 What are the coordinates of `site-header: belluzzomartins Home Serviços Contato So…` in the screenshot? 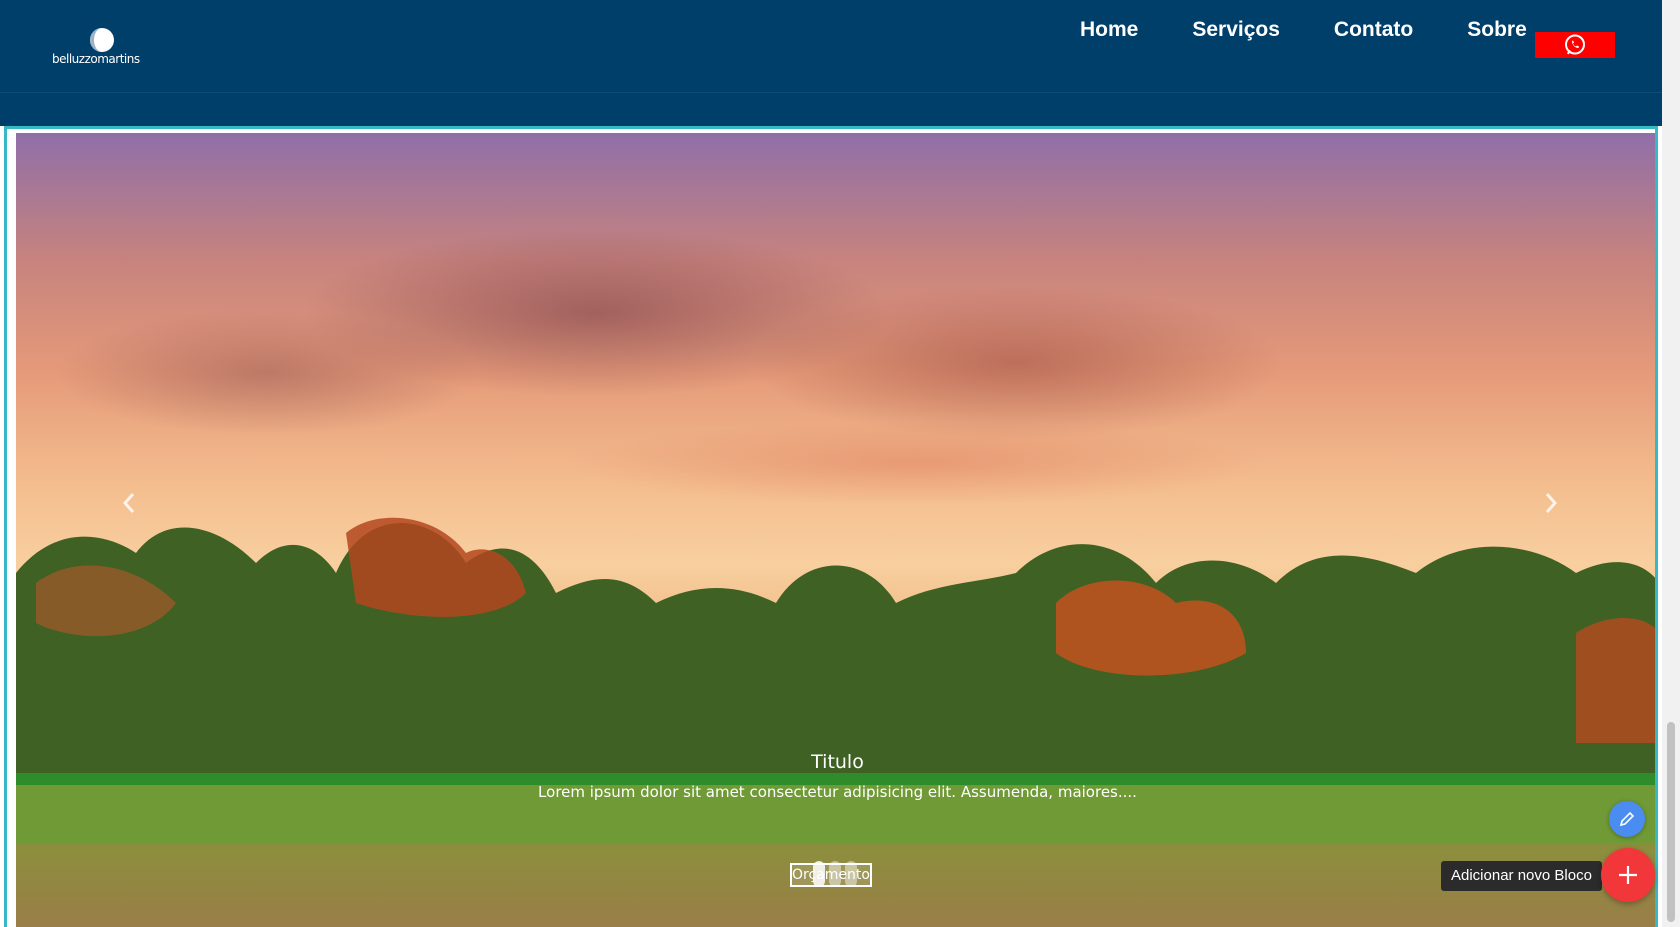 It's located at (831, 63).